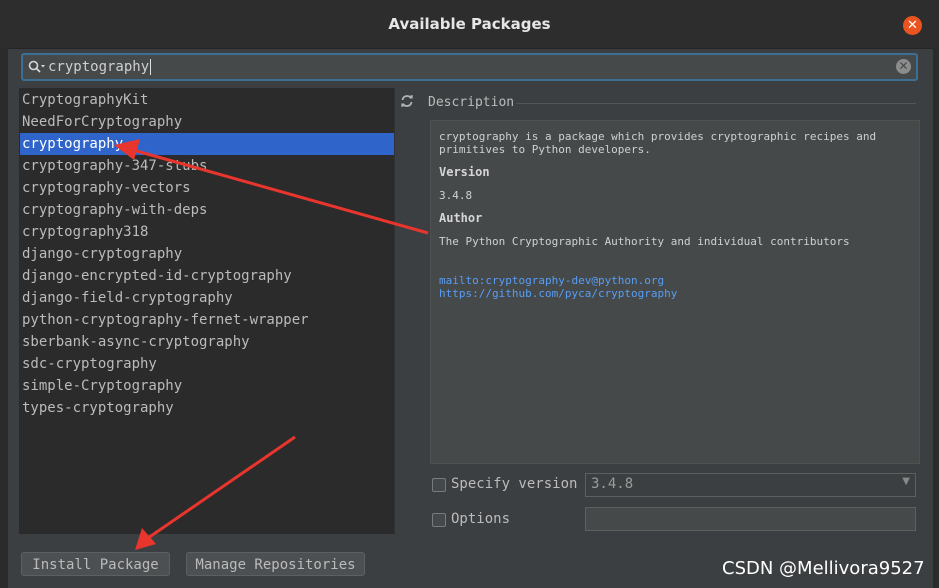 The width and height of the screenshot is (939, 588). I want to click on package-list-item: cryptography-347-stubs, so click(207, 166).